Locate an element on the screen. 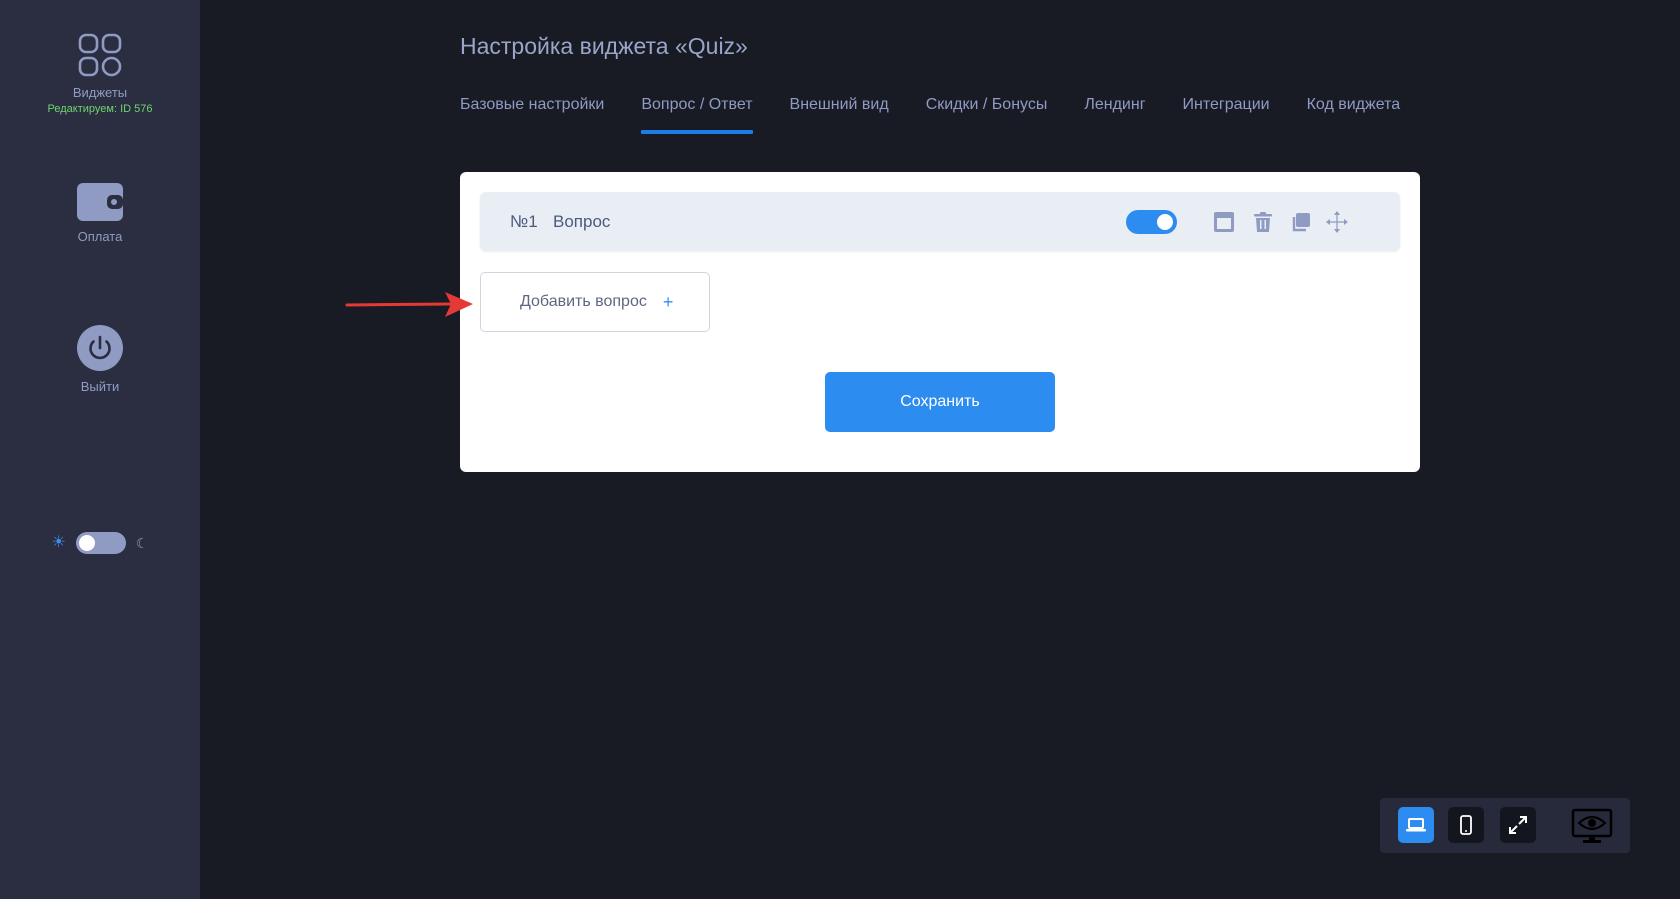  question-row: №1 Вопрос is located at coordinates (940, 221).